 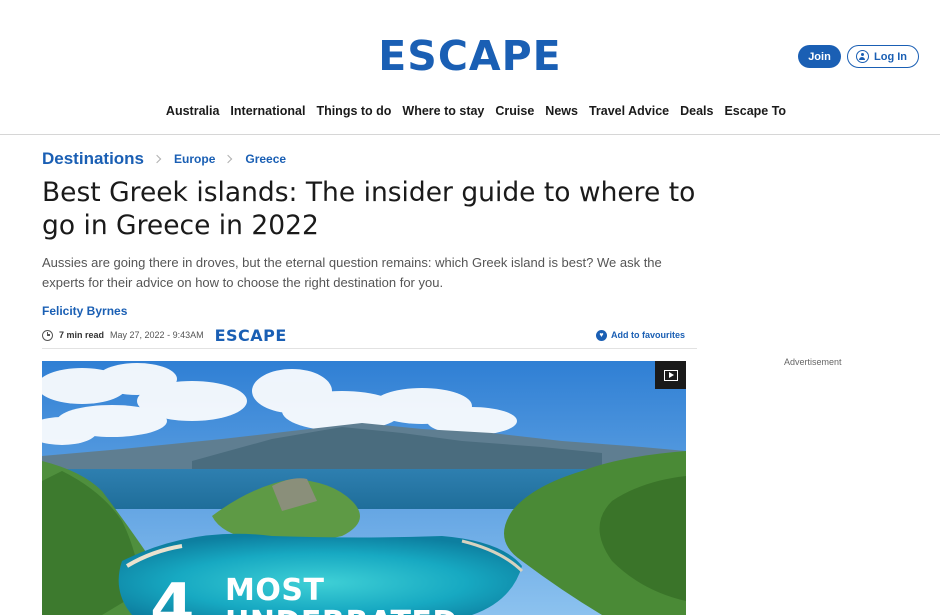 What do you see at coordinates (250, 335) in the screenshot?
I see `source-logo: ESCAPE` at bounding box center [250, 335].